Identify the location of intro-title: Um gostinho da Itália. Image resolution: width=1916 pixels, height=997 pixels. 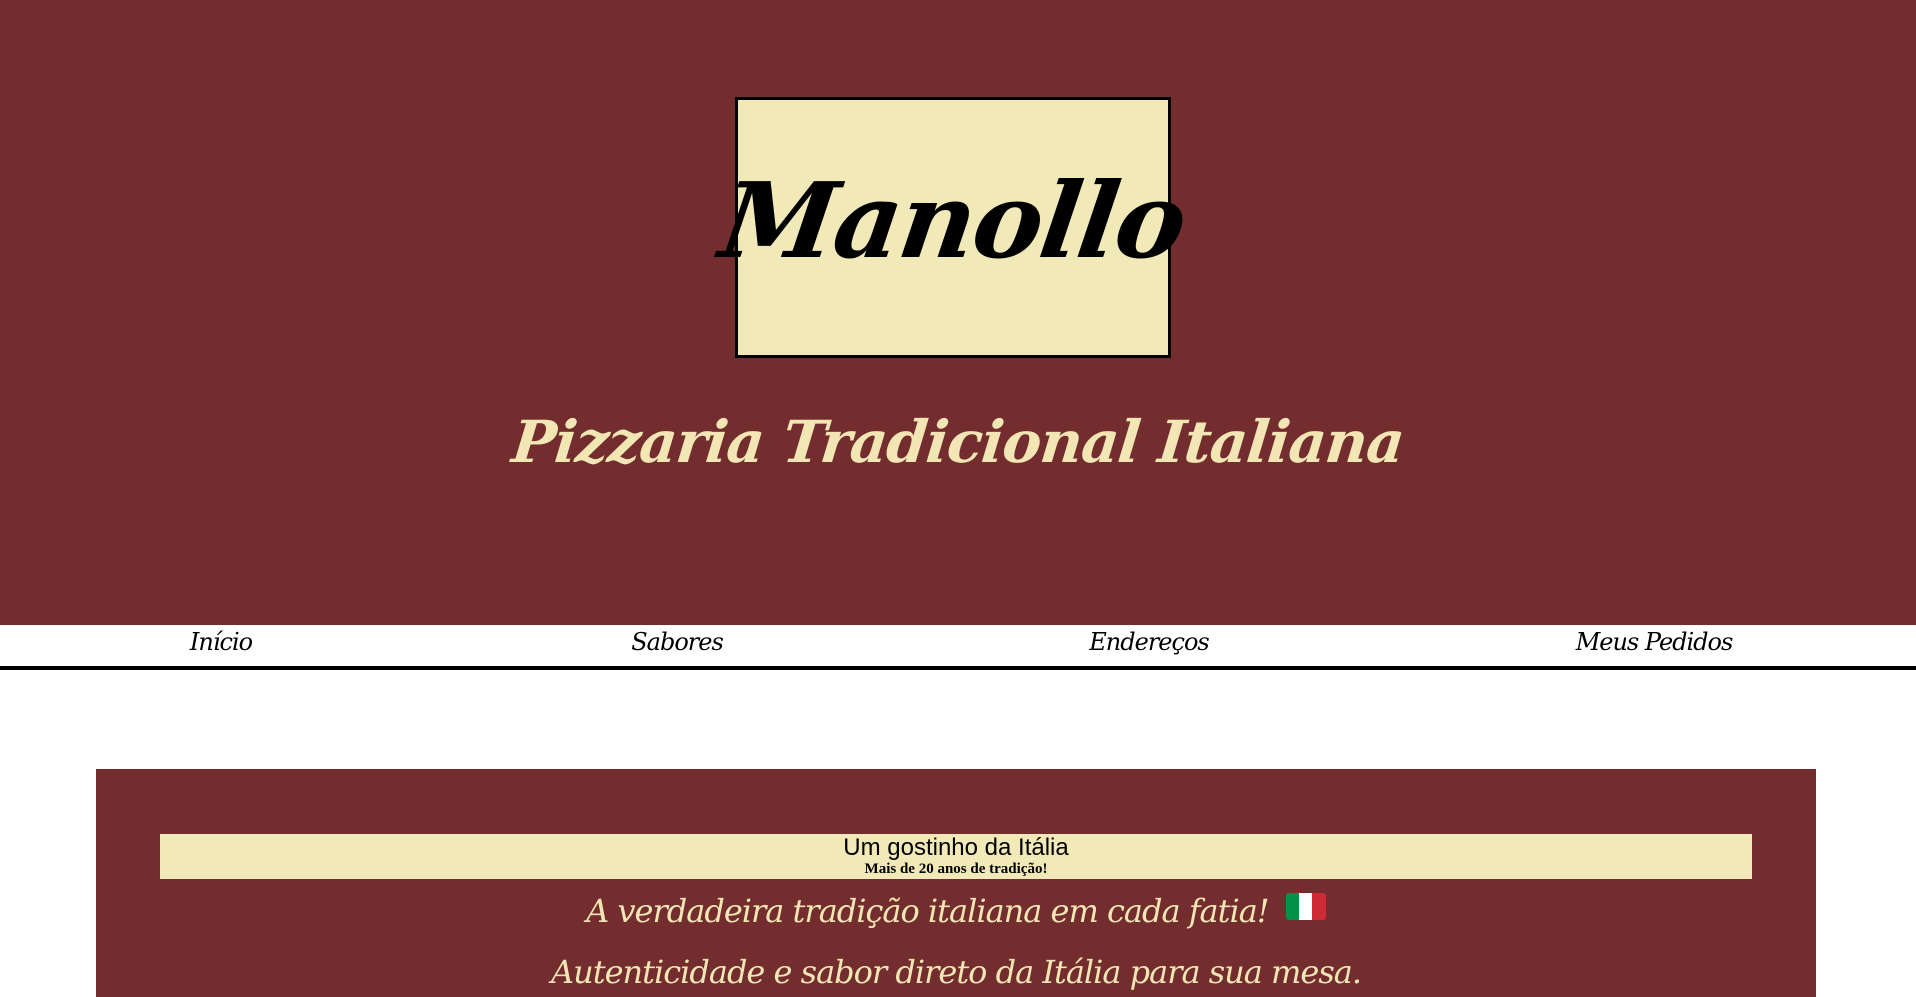
(956, 847).